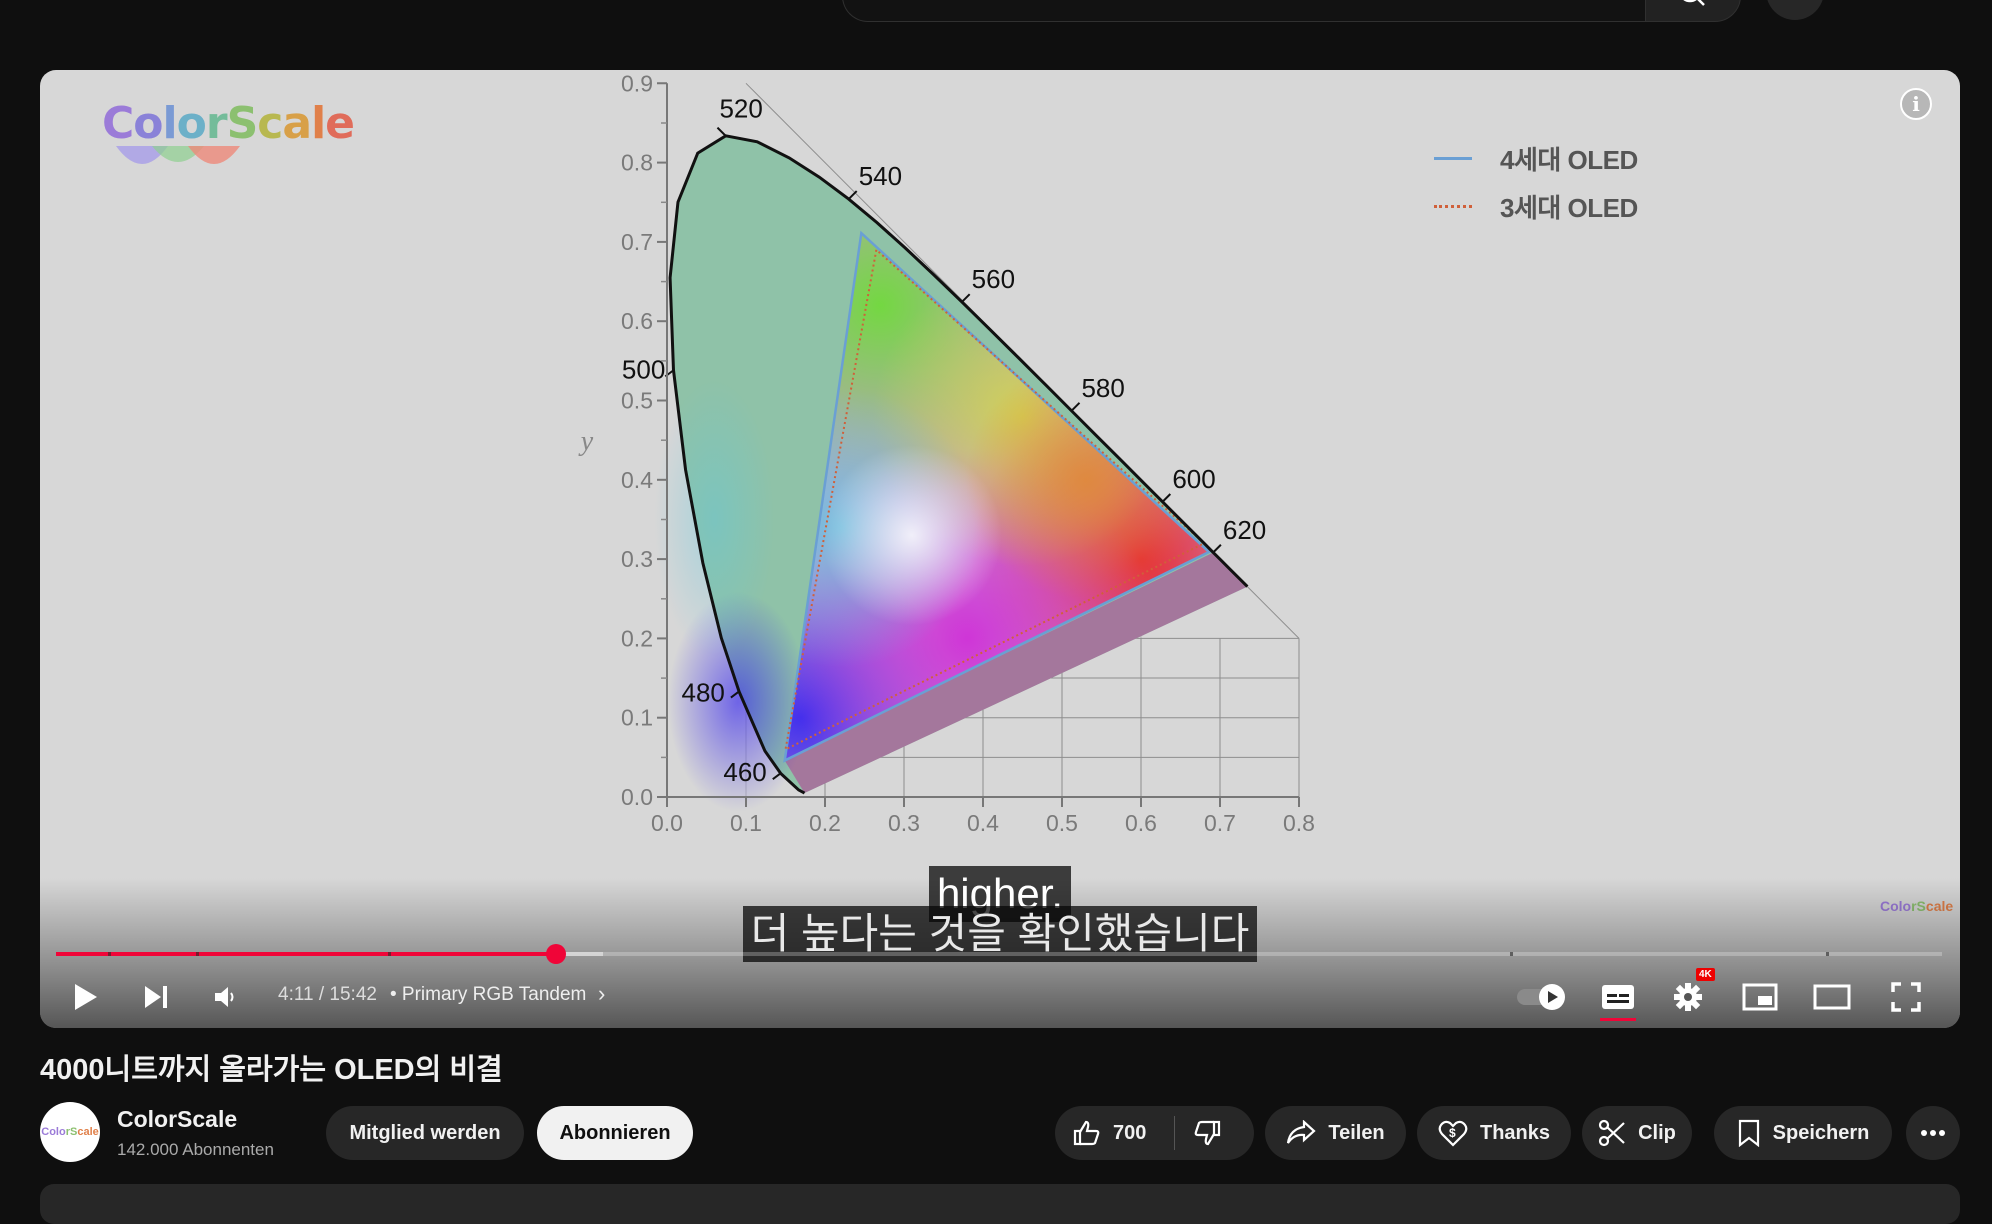 The height and width of the screenshot is (1224, 1992). What do you see at coordinates (177, 1119) in the screenshot?
I see `channel-name: ColorScale` at bounding box center [177, 1119].